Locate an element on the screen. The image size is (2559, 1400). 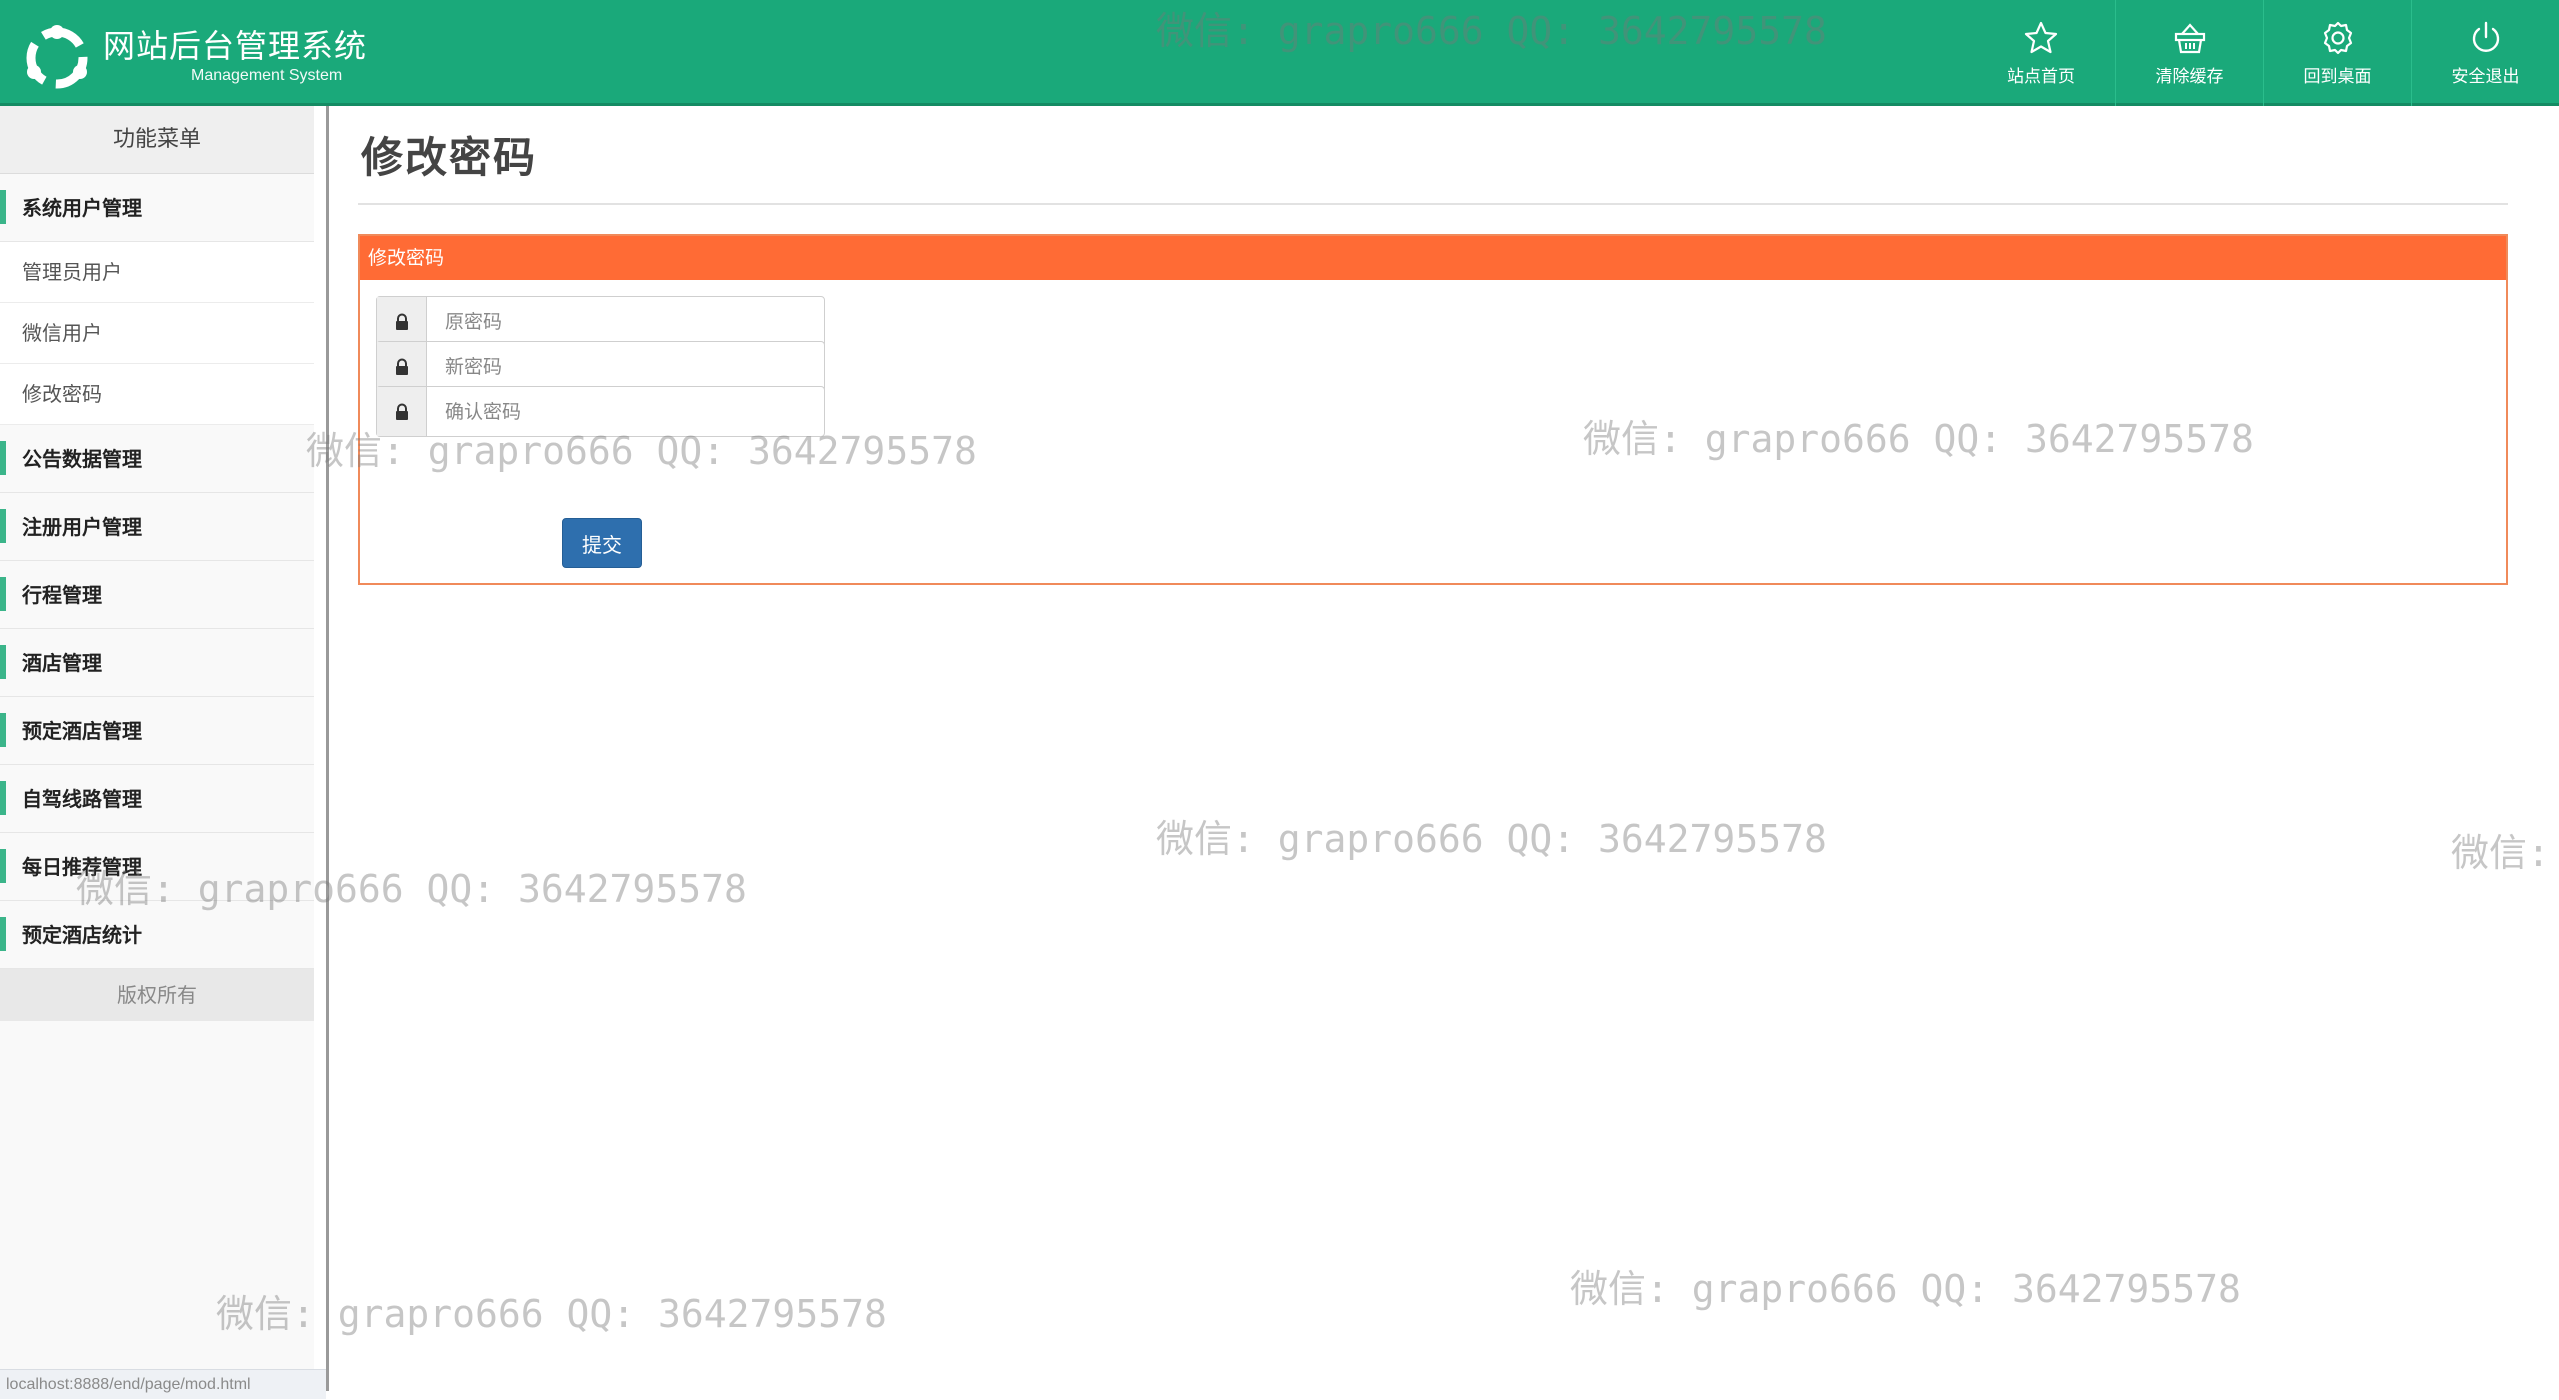
new-password-input is located at coordinates (625, 366).